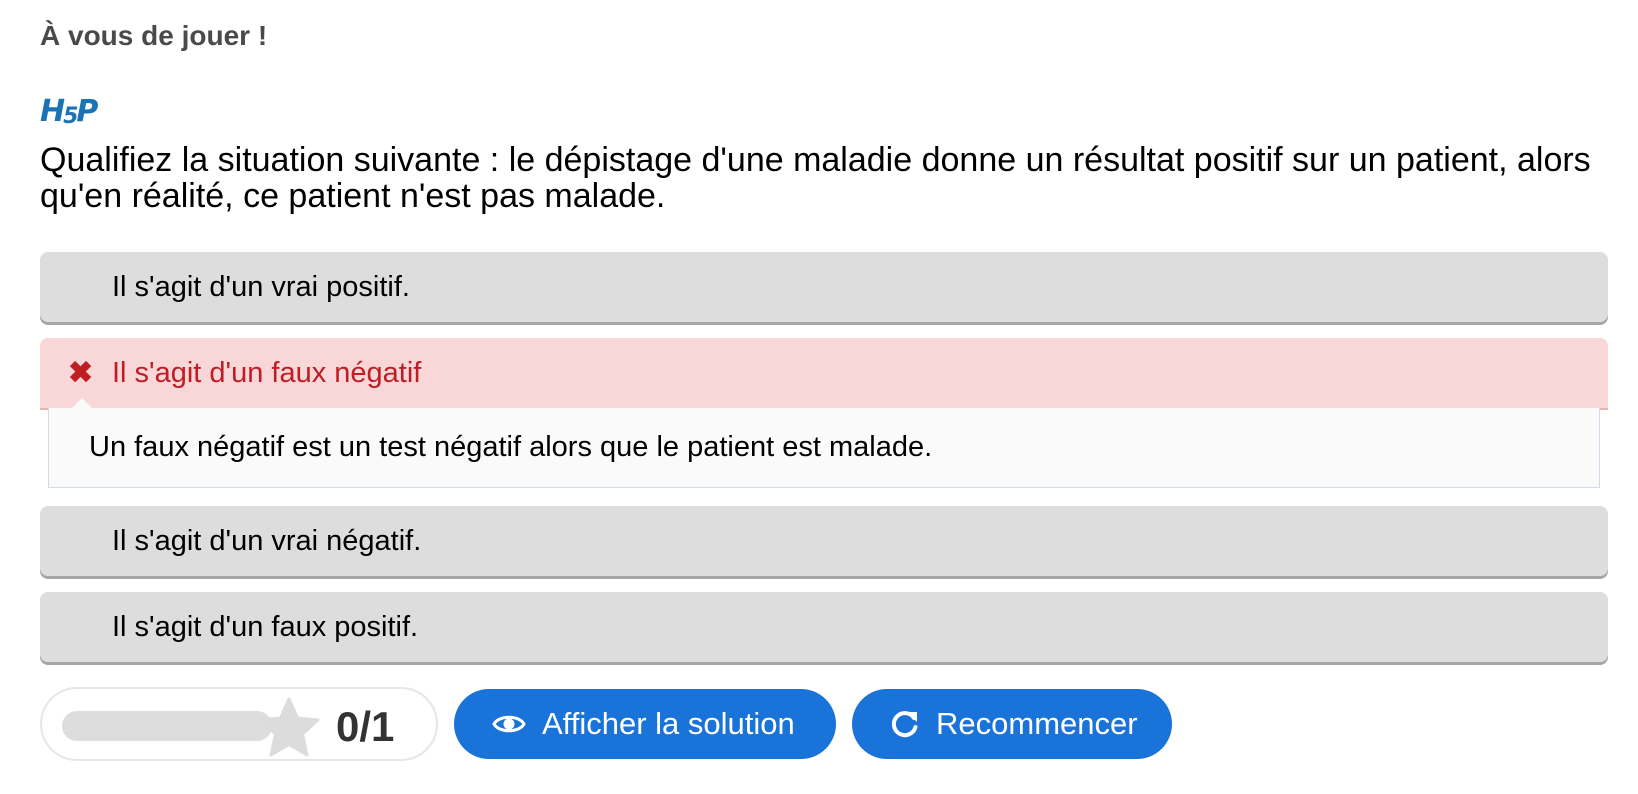 The image size is (1638, 794). What do you see at coordinates (824, 287) in the screenshot?
I see `answer-option: Il s'agit d'un vrai positif.` at bounding box center [824, 287].